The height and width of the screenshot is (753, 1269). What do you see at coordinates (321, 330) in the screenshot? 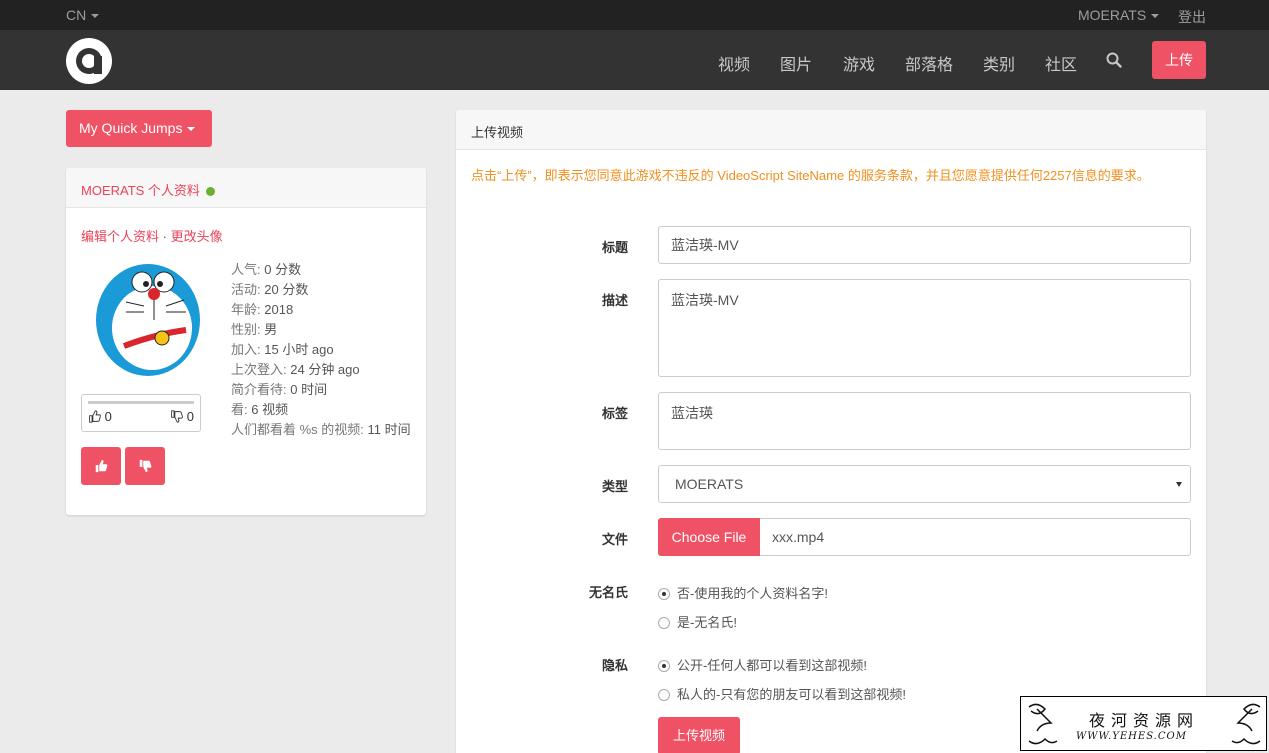
I see `stat-row: 性别: 男` at bounding box center [321, 330].